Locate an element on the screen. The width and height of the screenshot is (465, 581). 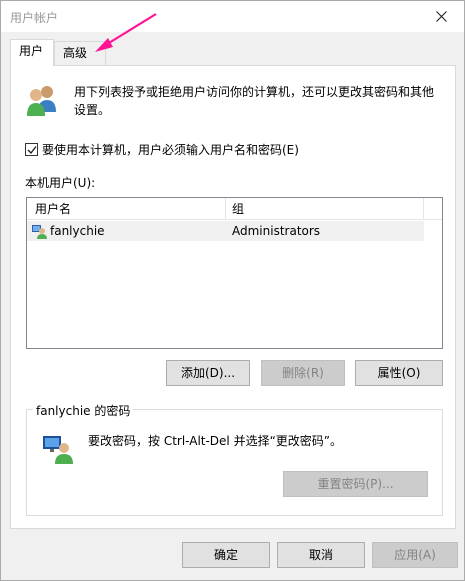
local-users-label: 本机用户(U): is located at coordinates (60, 183).